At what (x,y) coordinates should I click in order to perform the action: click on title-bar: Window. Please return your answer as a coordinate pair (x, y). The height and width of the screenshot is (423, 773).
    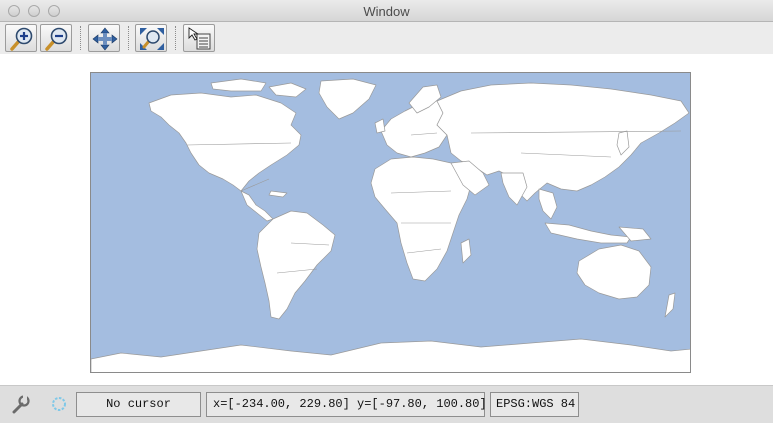
    Looking at the image, I should click on (386, 11).